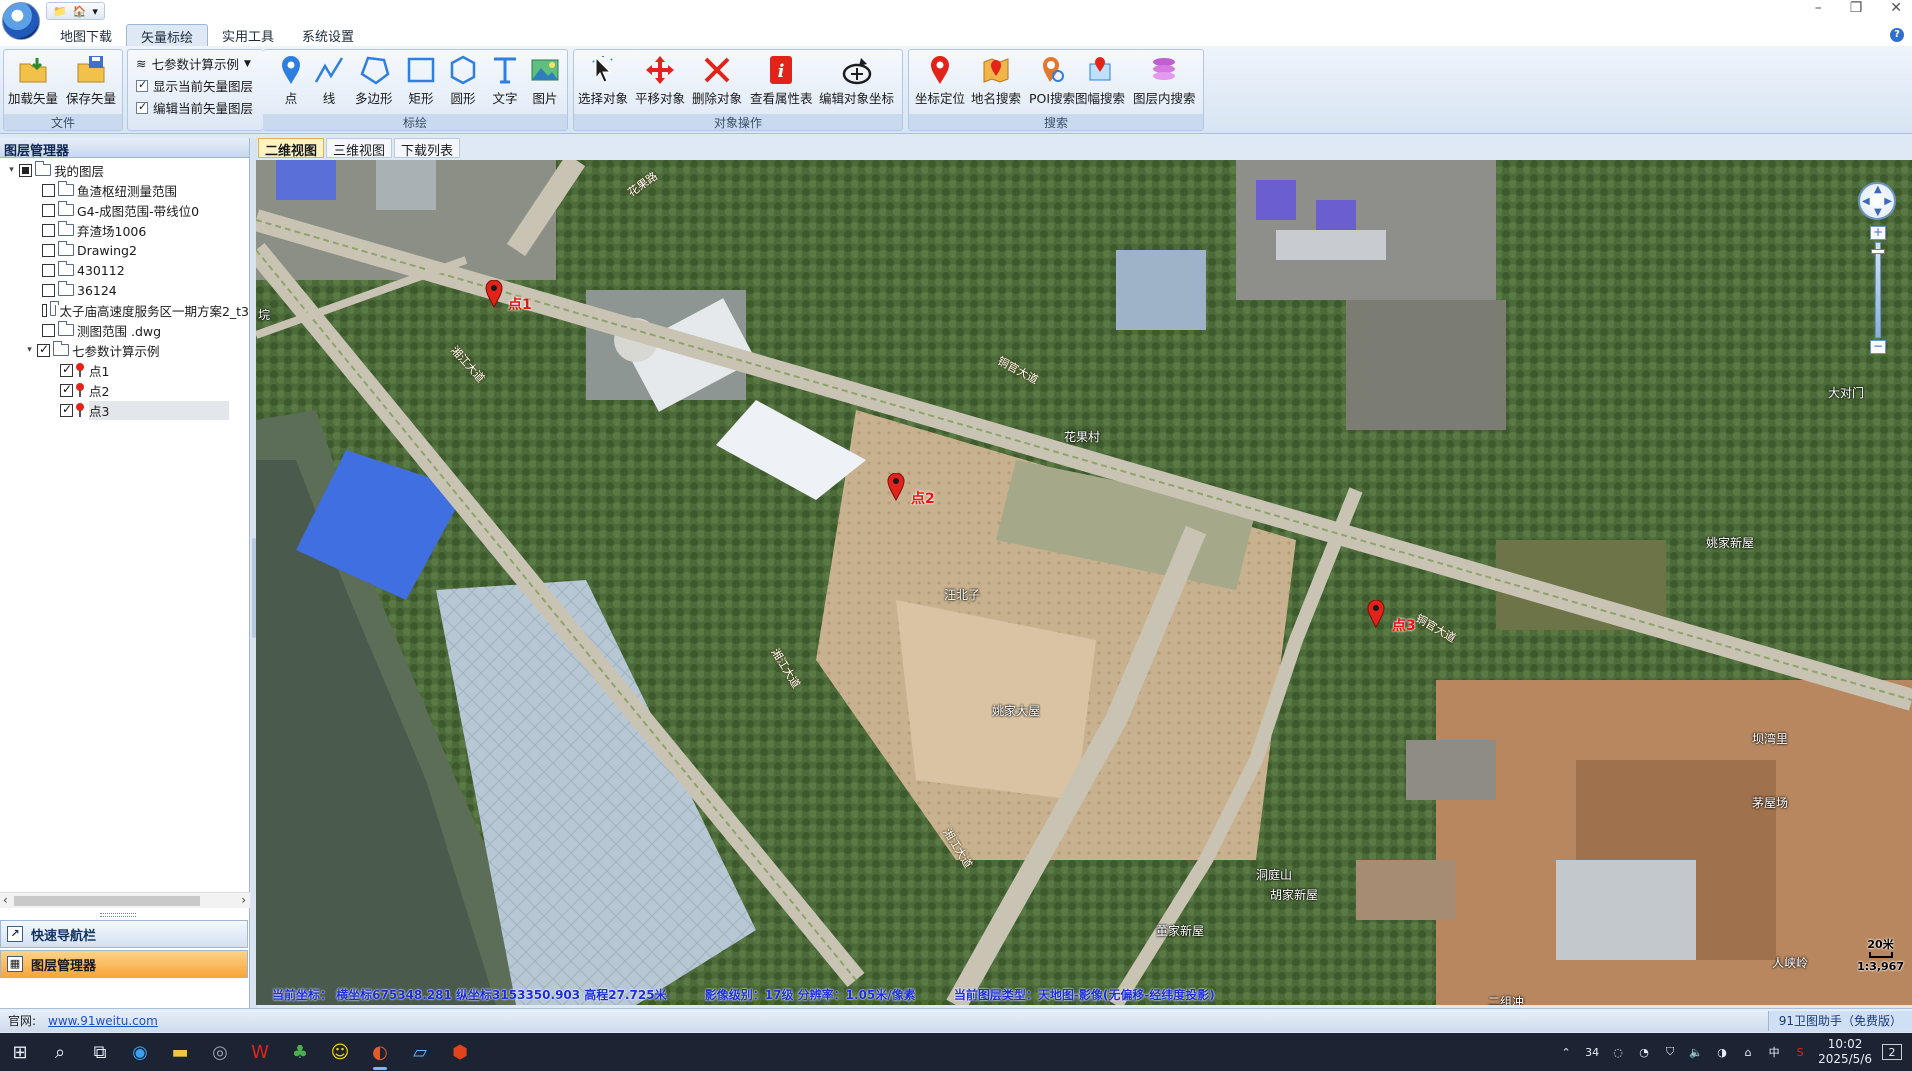 Image resolution: width=1912 pixels, height=1071 pixels. What do you see at coordinates (374, 80) in the screenshot?
I see `draw-polygon-button: 多边形` at bounding box center [374, 80].